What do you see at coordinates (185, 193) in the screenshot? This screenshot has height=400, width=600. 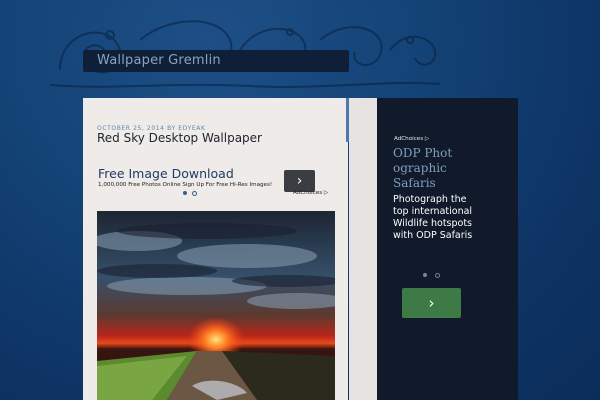 I see `ad-top-dot-active` at bounding box center [185, 193].